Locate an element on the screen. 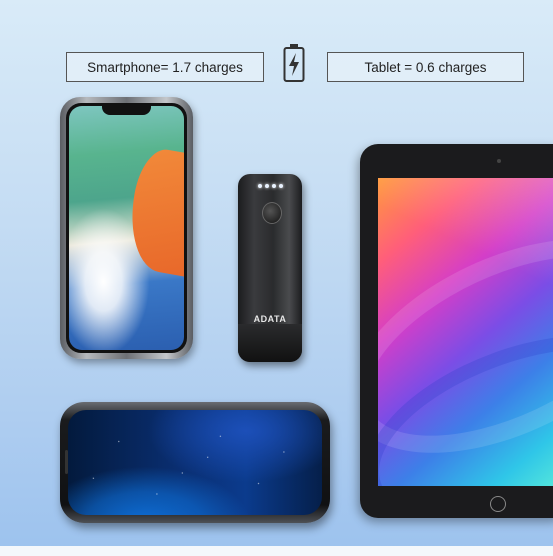 This screenshot has width=553, height=556. iphone-screen is located at coordinates (126, 228).